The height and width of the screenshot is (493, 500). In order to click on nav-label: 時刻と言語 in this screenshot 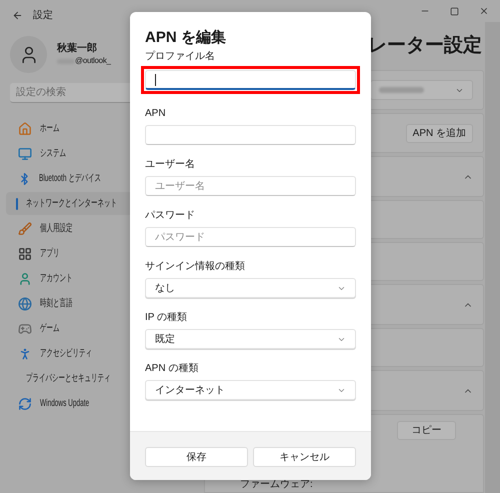, I will do `click(56, 303)`.